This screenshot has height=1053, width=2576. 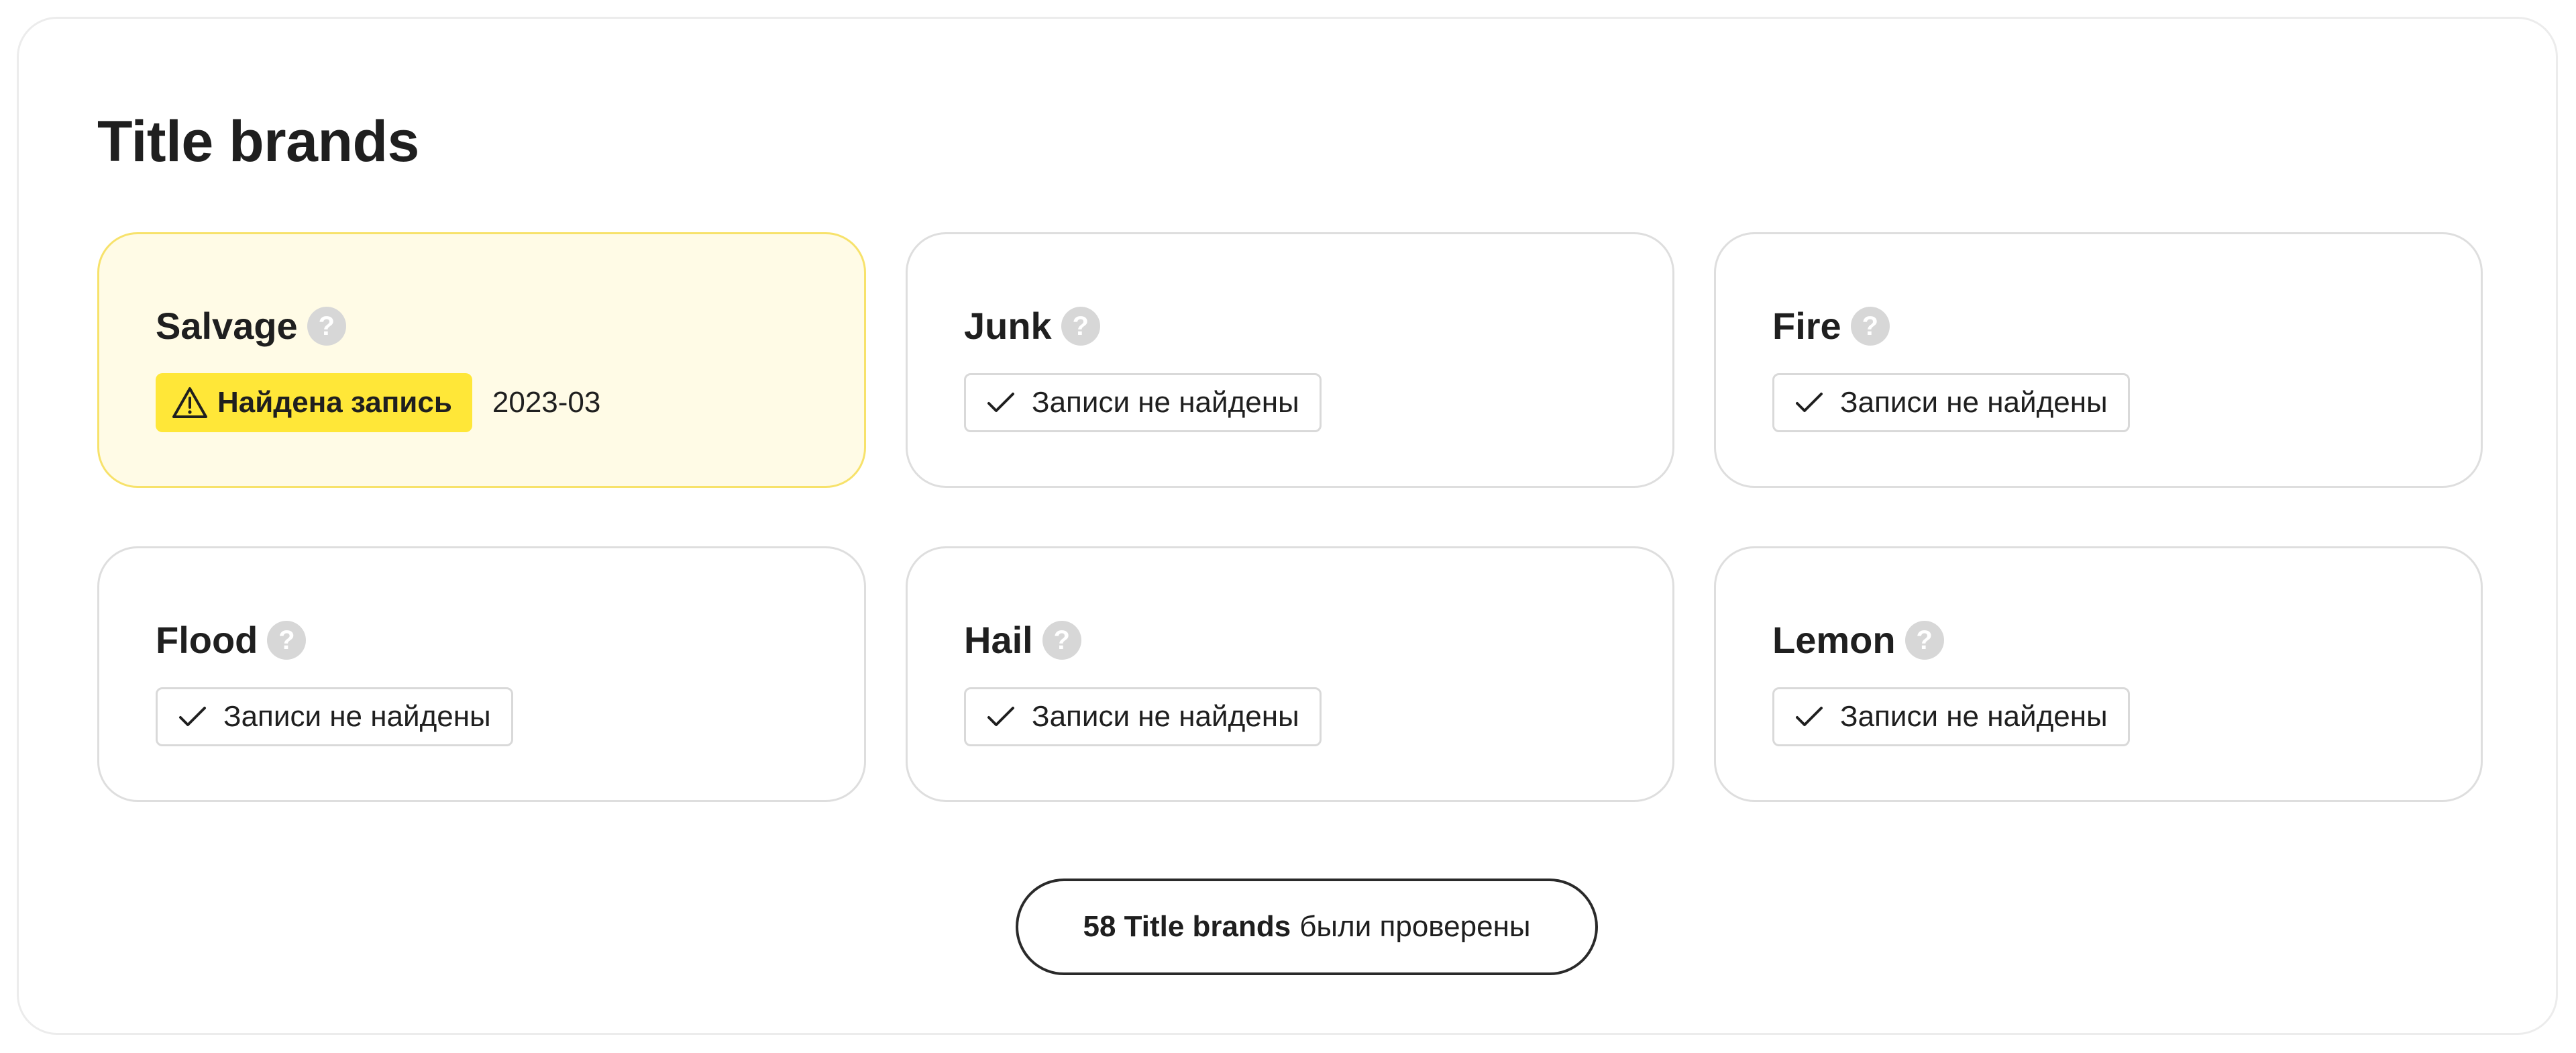 What do you see at coordinates (1415, 927) in the screenshot?
I see `checked-brands-suffix: были проверены` at bounding box center [1415, 927].